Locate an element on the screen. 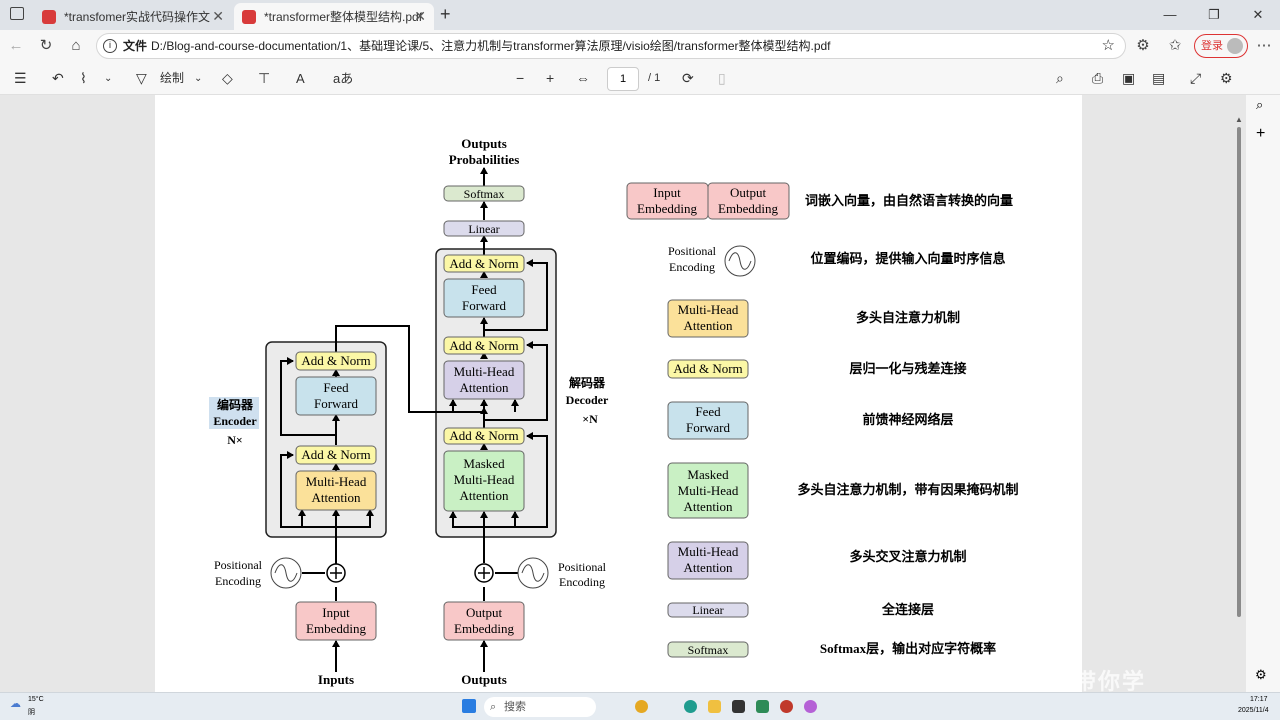  refresh-icon: ↻ is located at coordinates (46, 46).